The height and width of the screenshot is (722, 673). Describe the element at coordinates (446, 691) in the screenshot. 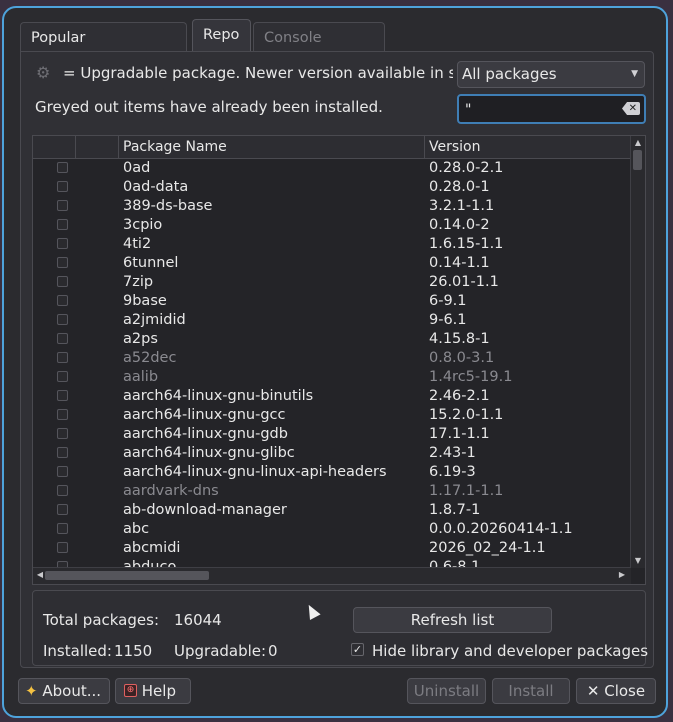

I see `uninstall-button: Uninstall` at that location.